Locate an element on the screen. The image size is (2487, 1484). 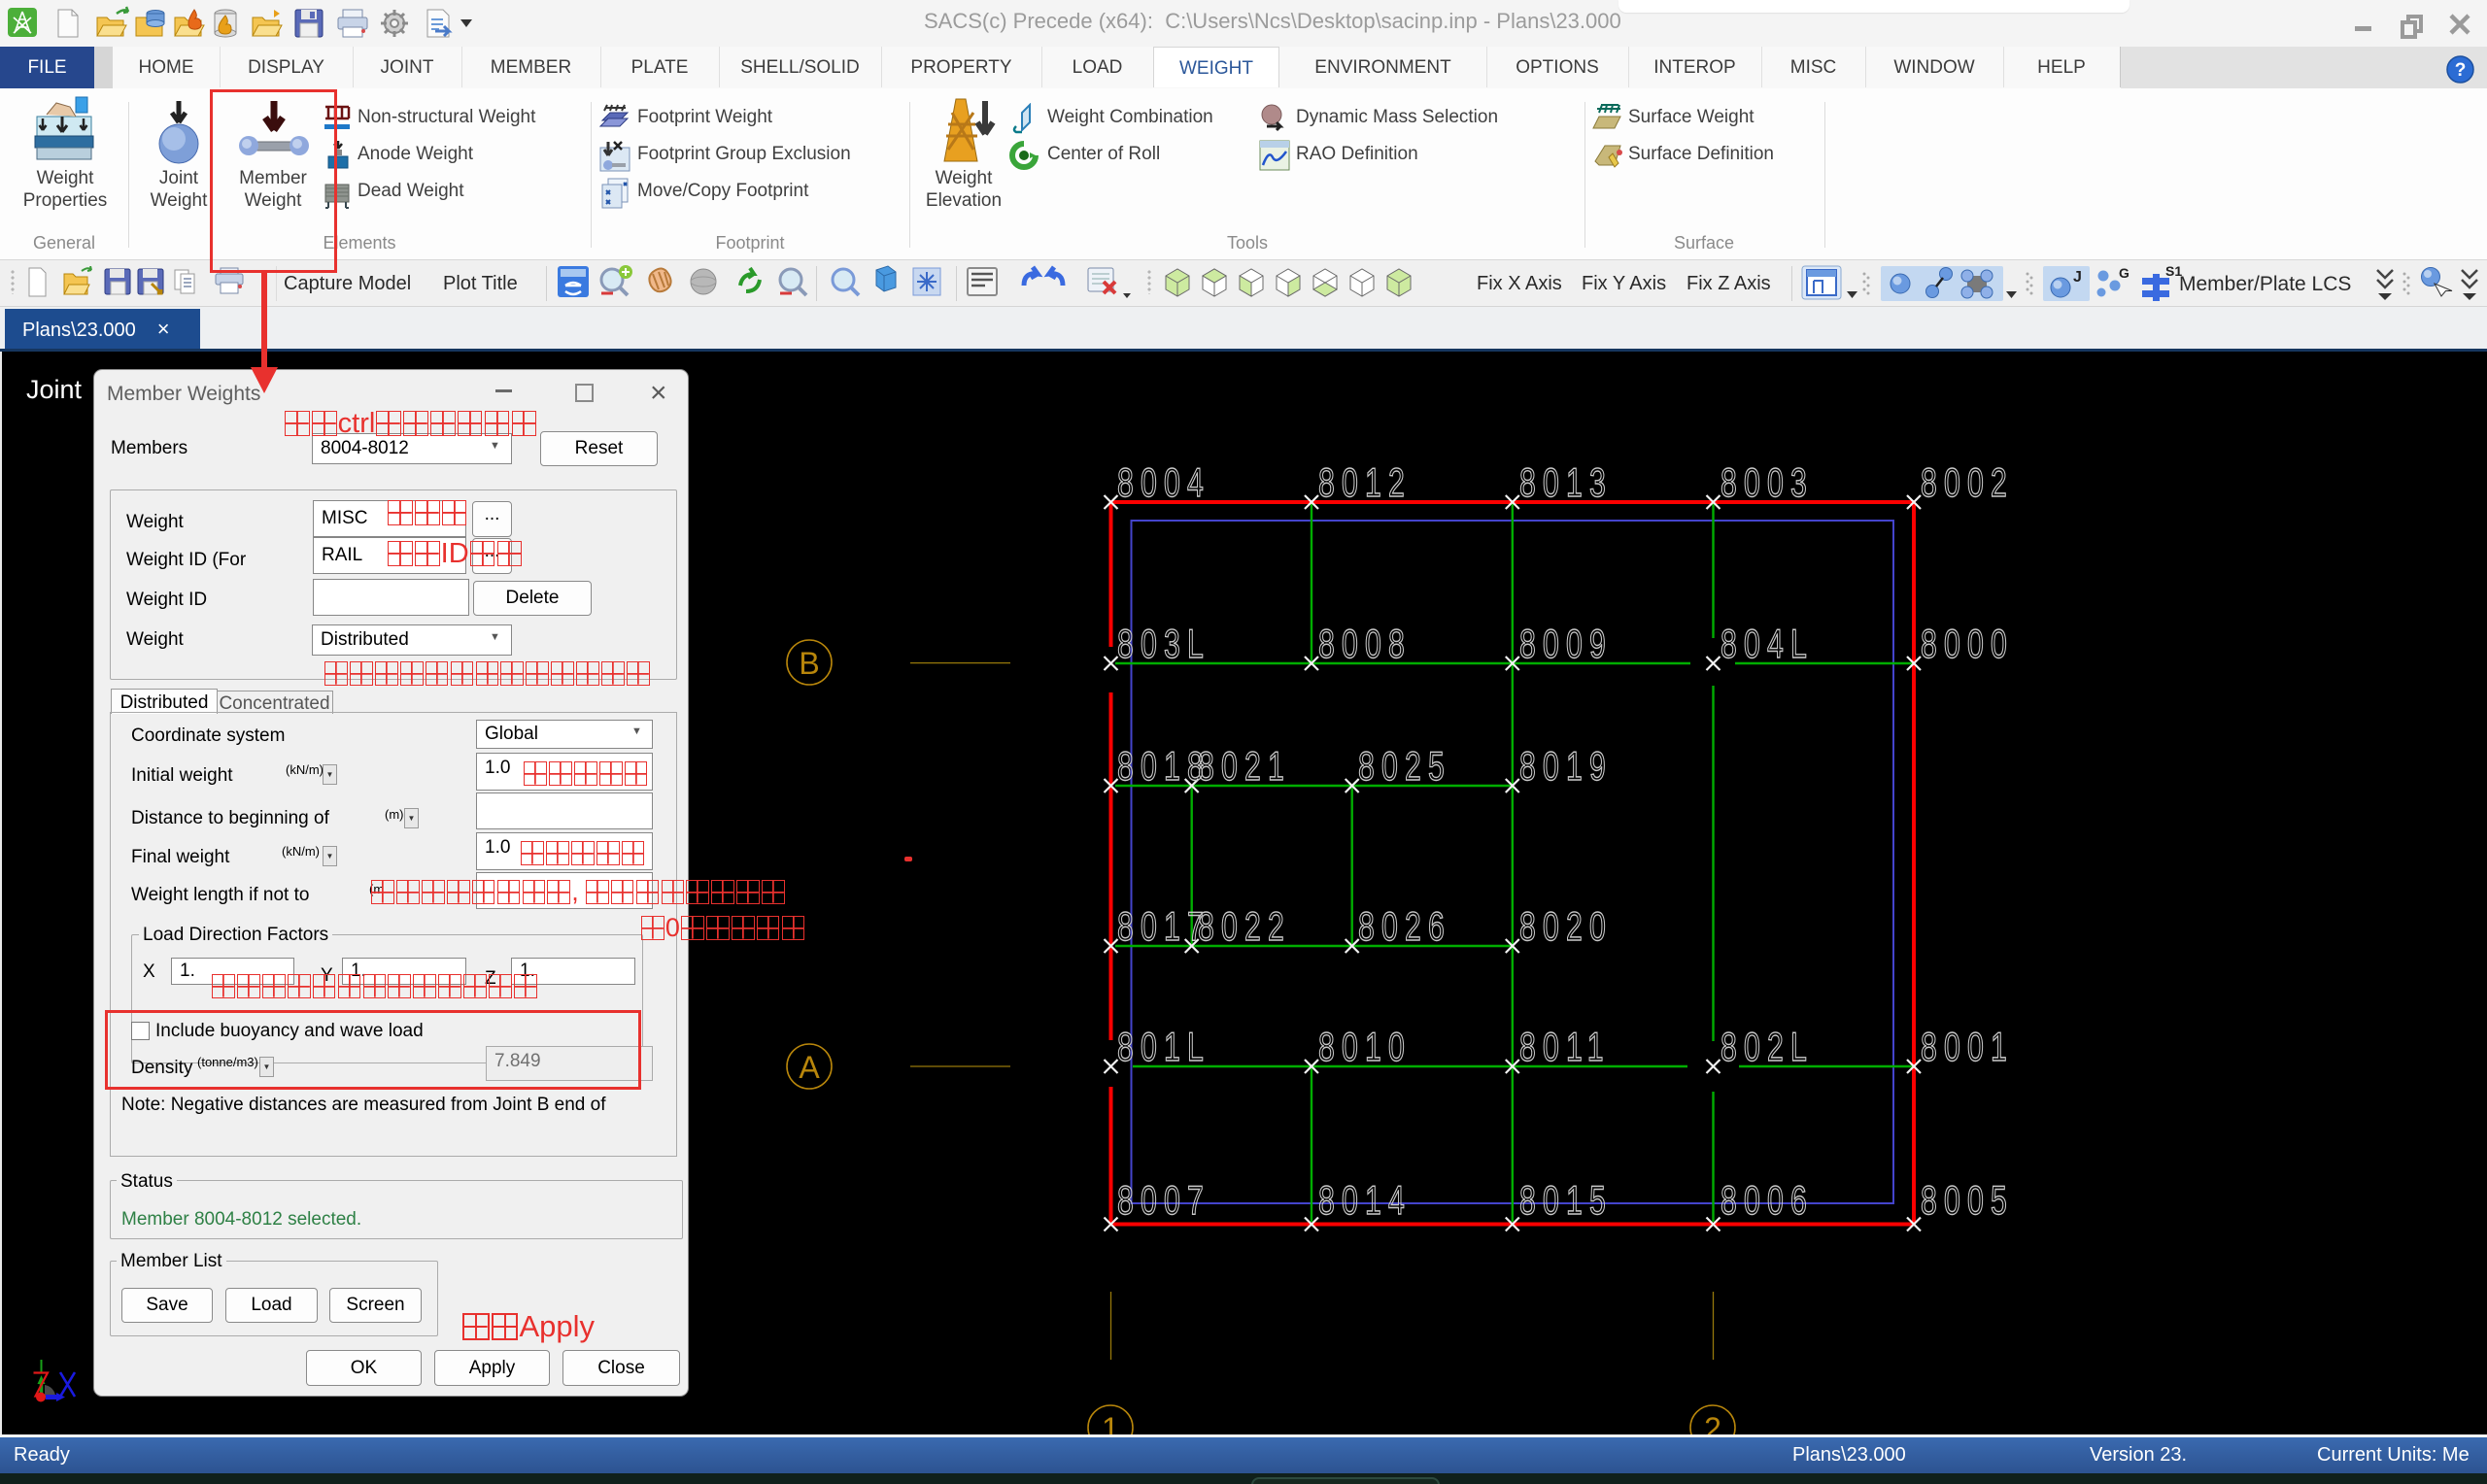
svg-text: 8021 is located at coordinates (1244, 766).